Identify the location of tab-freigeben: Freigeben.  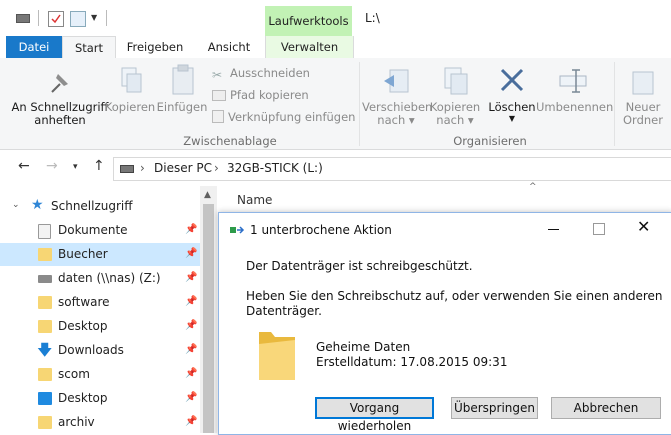
(155, 47).